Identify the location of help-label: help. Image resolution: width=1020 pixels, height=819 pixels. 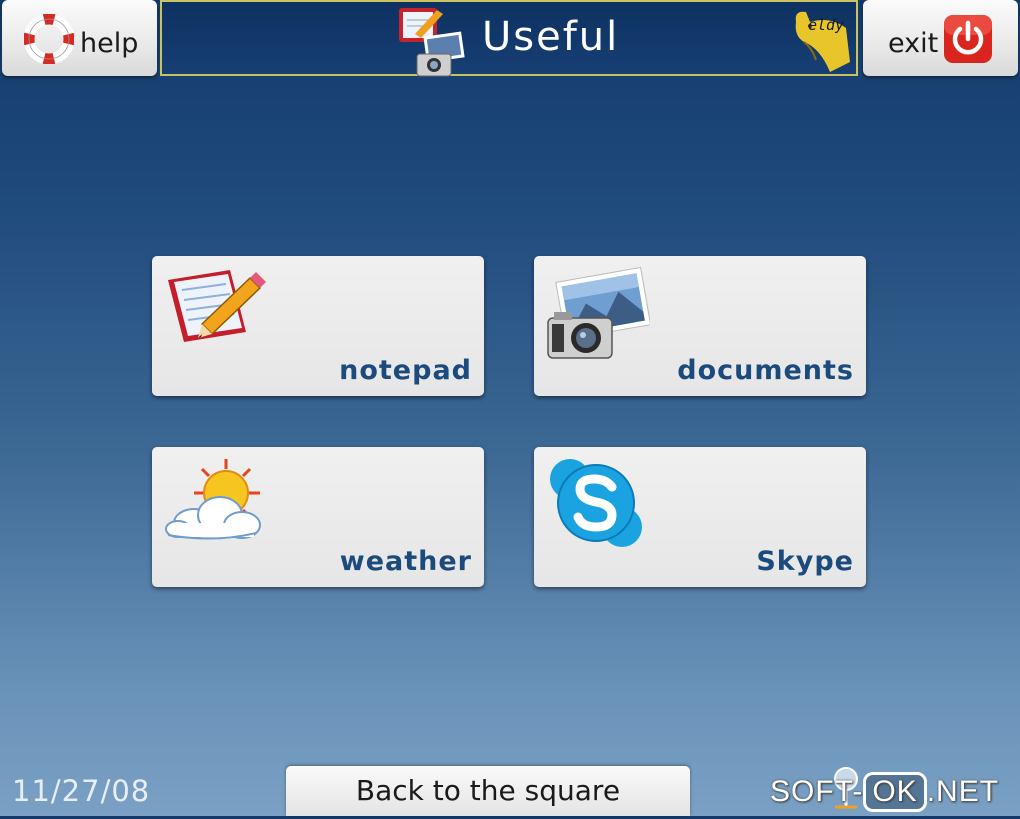
(109, 43).